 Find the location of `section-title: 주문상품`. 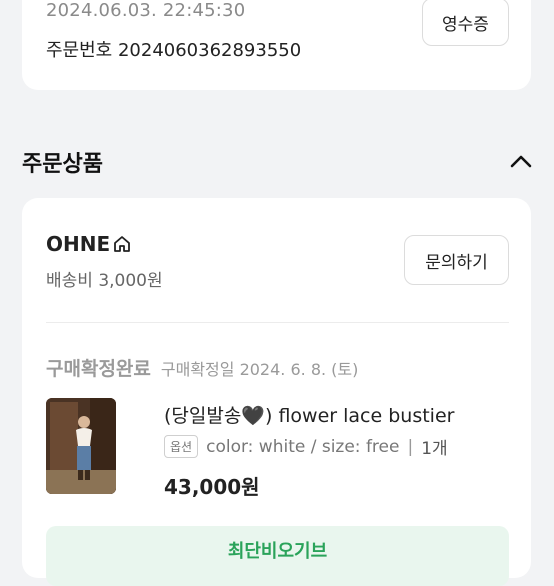

section-title: 주문상품 is located at coordinates (62, 164).